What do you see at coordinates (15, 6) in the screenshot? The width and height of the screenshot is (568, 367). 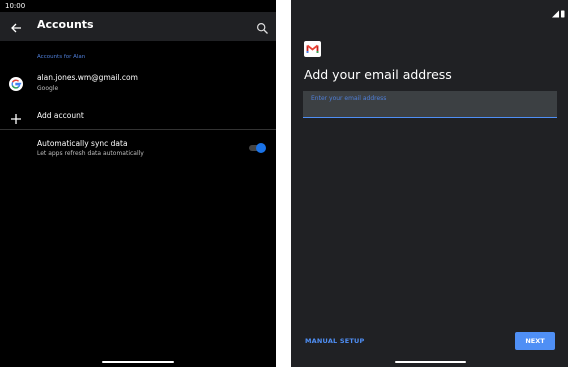 I see `status-time: 10:00` at bounding box center [15, 6].